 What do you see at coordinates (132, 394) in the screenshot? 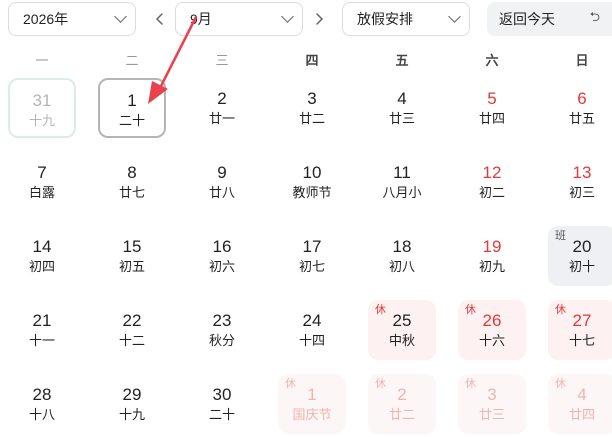
I see `day-number: 29` at bounding box center [132, 394].